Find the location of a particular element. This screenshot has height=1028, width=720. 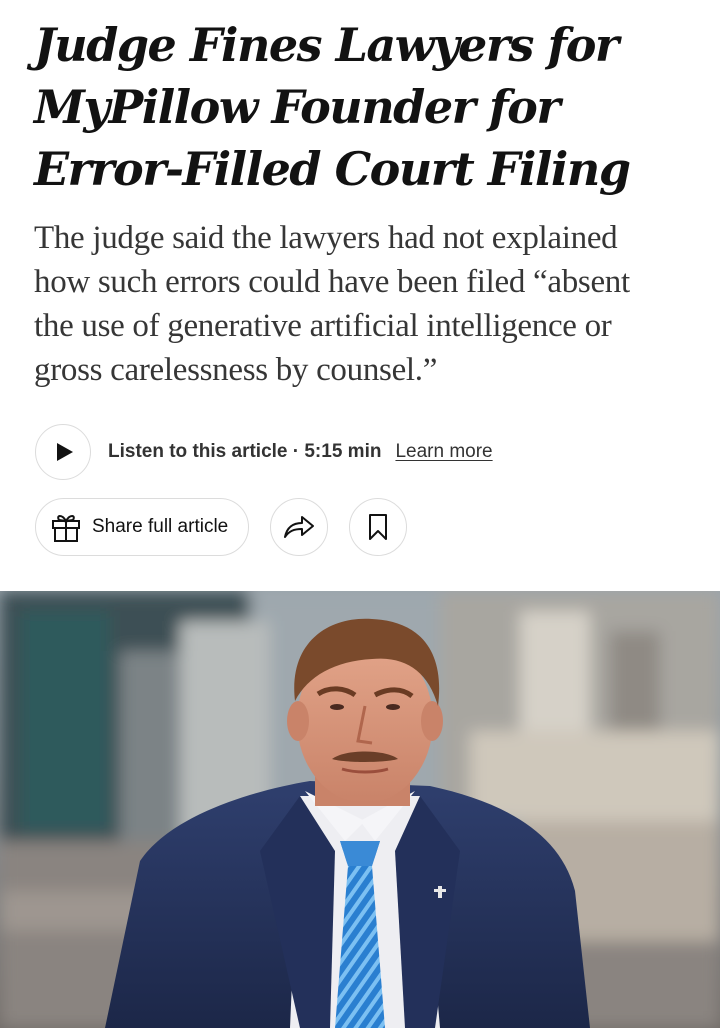

share-button is located at coordinates (299, 527).